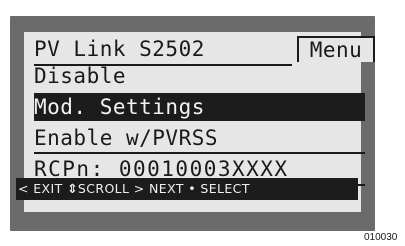  I want to click on navigation-hint-bar: < EXIT ⇕SCROLL > NEXT • SELECT, so click(187, 189).